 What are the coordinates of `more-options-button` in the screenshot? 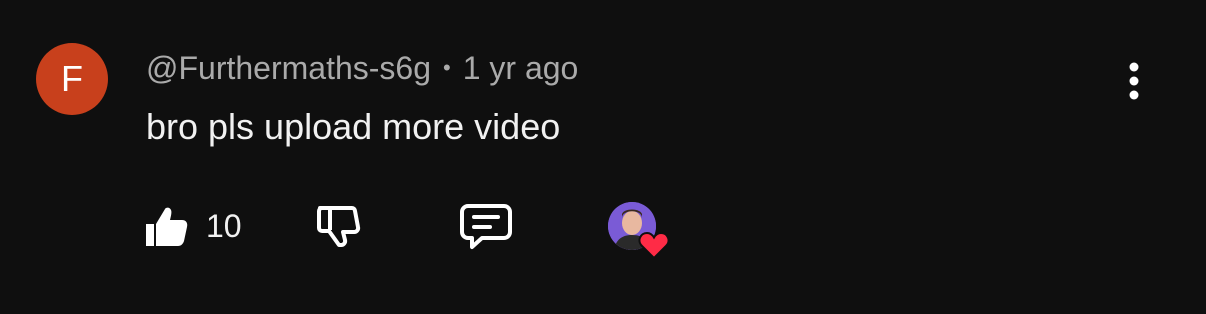 It's located at (1134, 80).